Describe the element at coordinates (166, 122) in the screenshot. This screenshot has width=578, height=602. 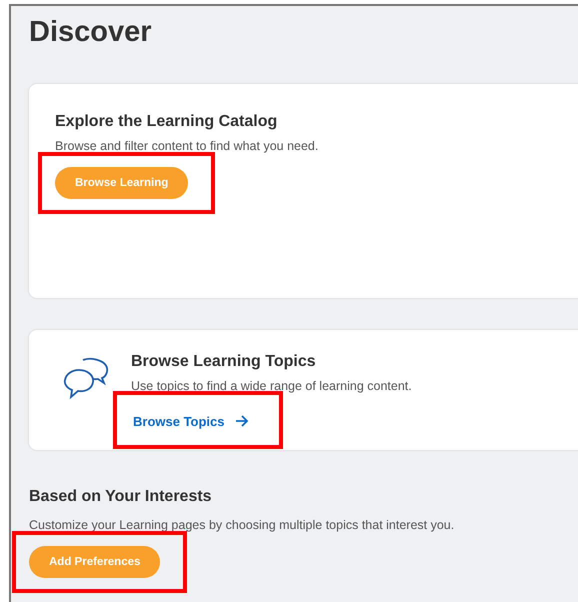
I see `section-title: Explore the Learning Catalog` at that location.